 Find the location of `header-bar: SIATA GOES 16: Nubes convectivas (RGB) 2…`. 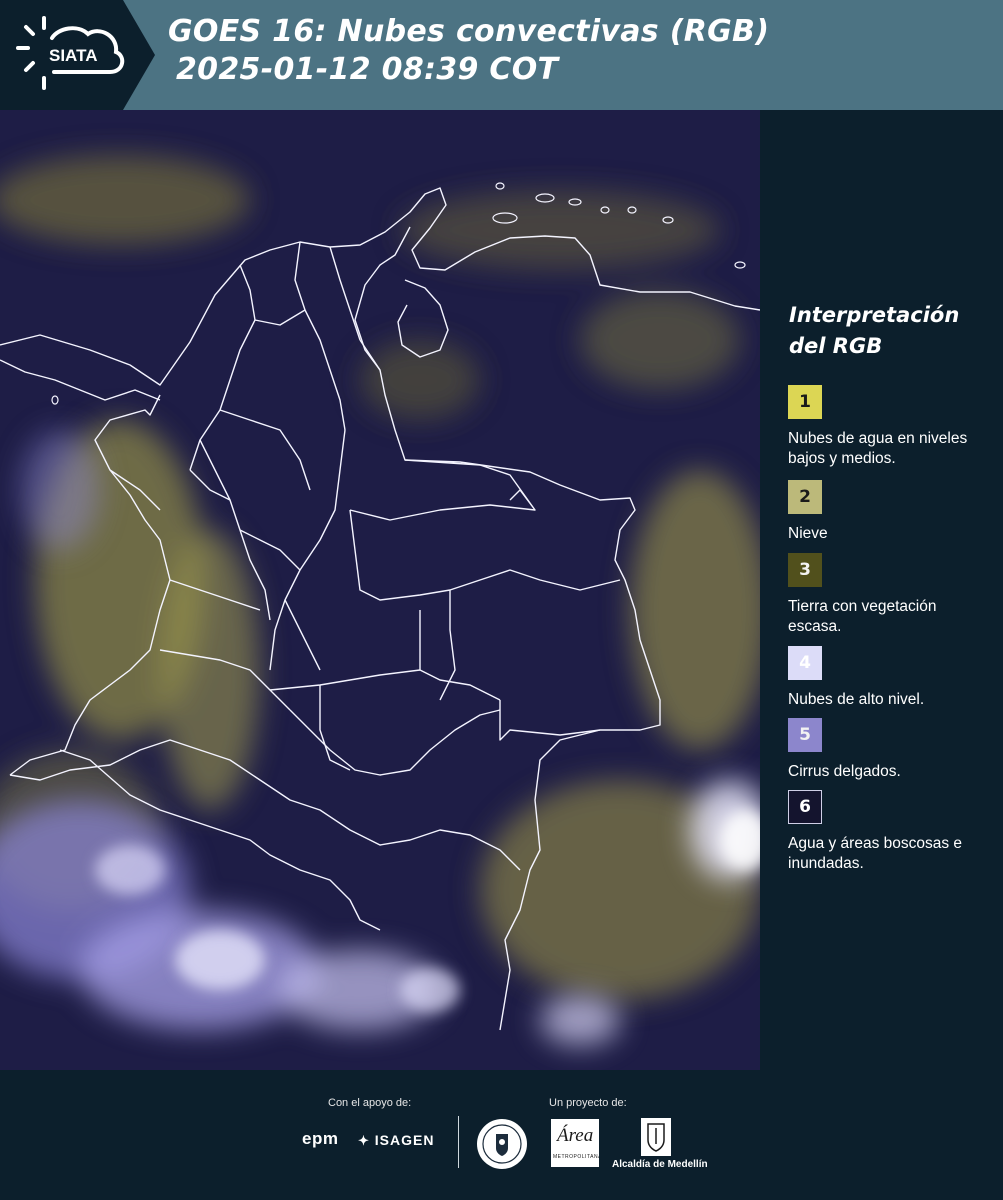

header-bar: SIATA GOES 16: Nubes convectivas (RGB) 2… is located at coordinates (501, 55).